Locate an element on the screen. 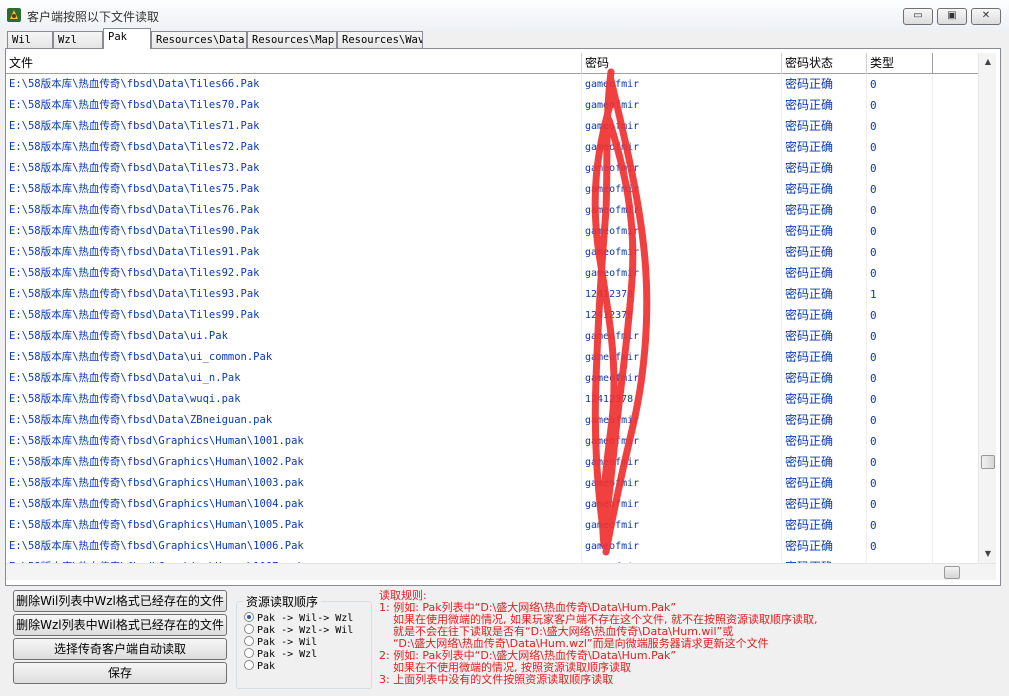 Image resolution: width=1009 pixels, height=696 pixels. type-cell: 1 is located at coordinates (900, 294).